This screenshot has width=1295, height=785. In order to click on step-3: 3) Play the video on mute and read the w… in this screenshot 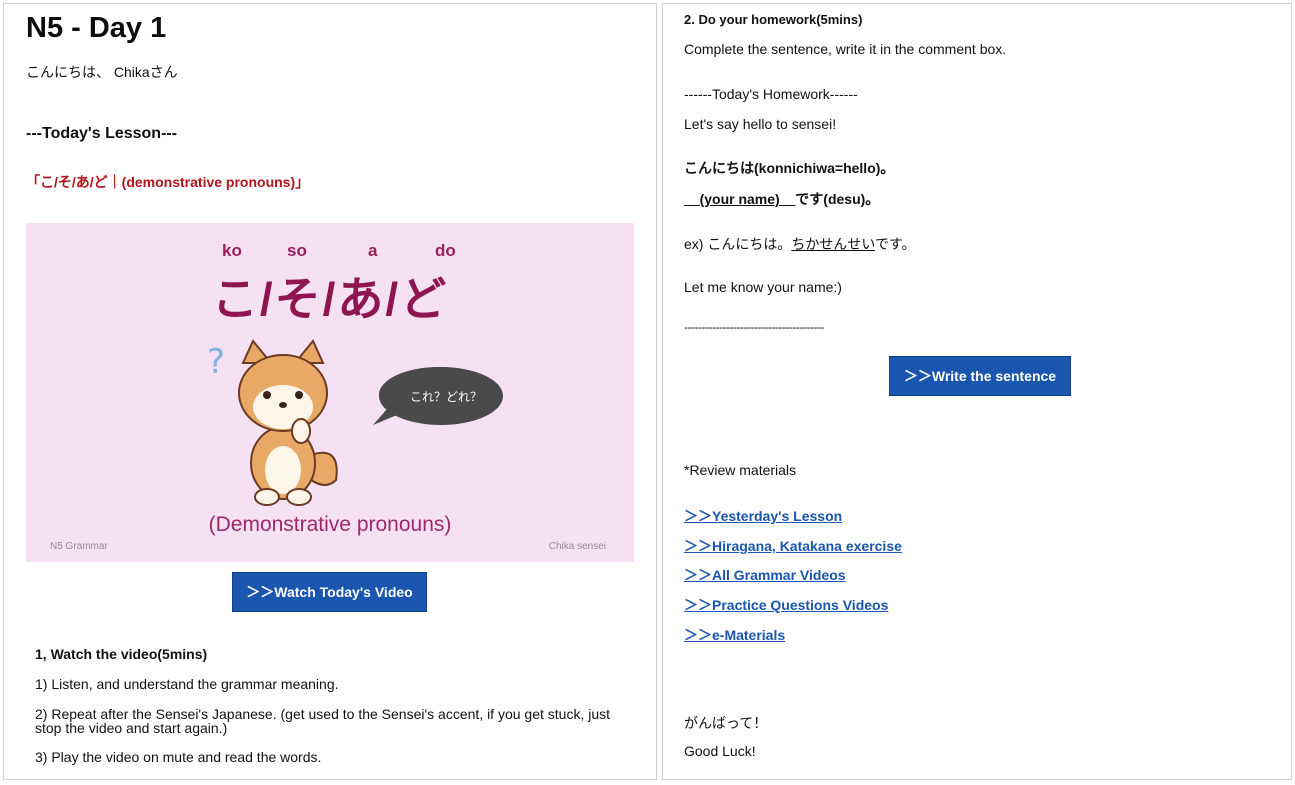, I will do `click(178, 757)`.